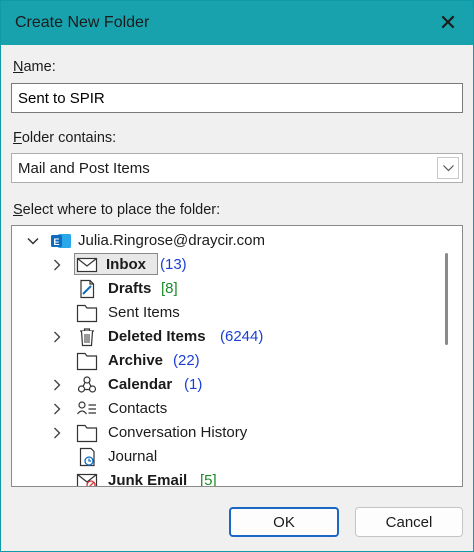 The width and height of the screenshot is (474, 552). What do you see at coordinates (227, 385) in the screenshot?
I see `tree-item-calendar: Calendar (1)` at bounding box center [227, 385].